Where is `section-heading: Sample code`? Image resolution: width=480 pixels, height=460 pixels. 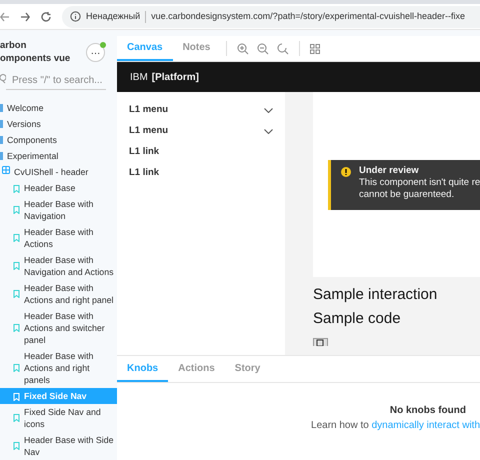 section-heading: Sample code is located at coordinates (357, 319).